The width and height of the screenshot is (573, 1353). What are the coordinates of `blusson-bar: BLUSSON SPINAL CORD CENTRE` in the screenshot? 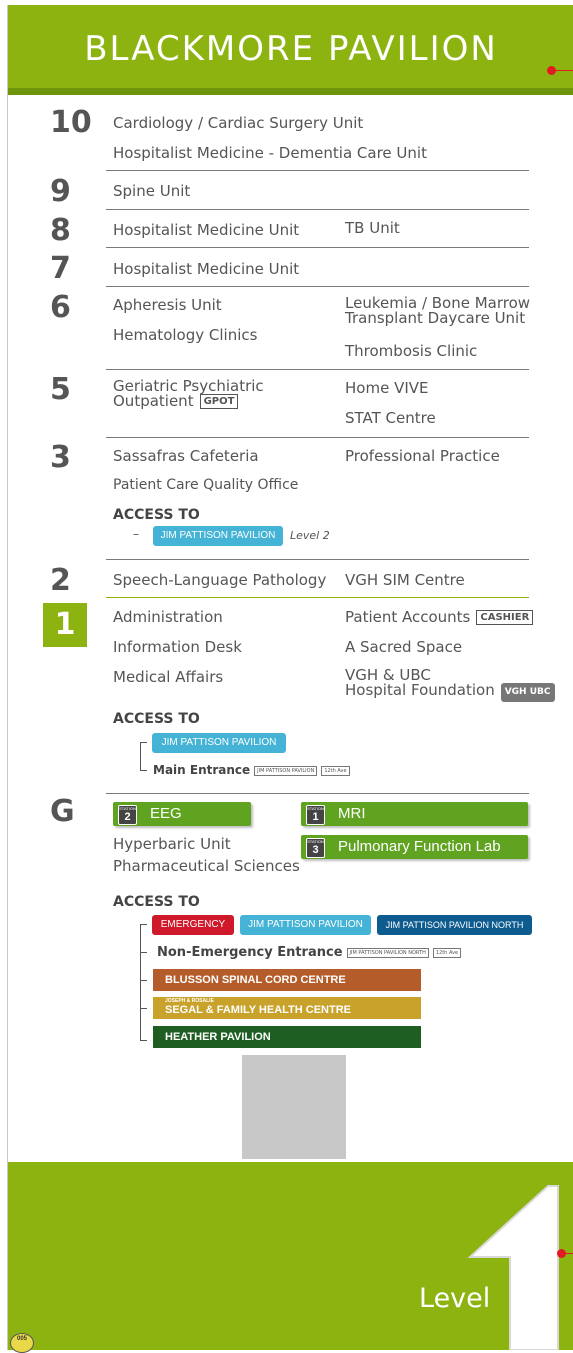 It's located at (287, 980).